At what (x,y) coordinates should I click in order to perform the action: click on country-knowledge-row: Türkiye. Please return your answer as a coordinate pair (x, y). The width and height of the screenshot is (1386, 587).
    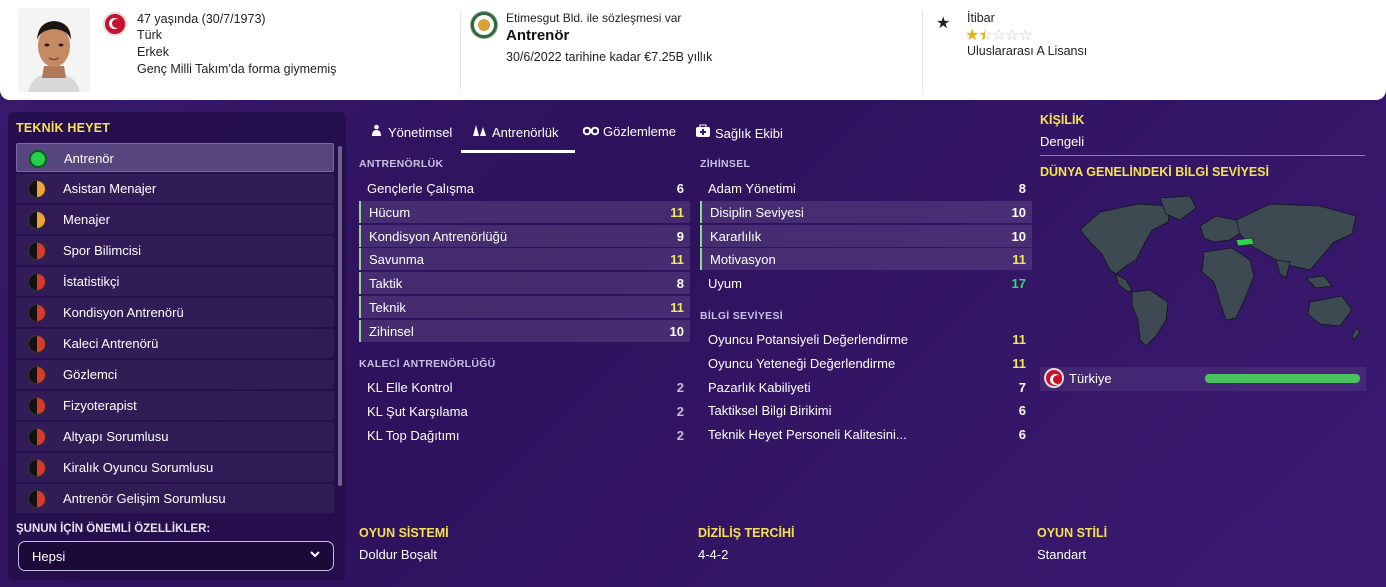
    Looking at the image, I should click on (1203, 379).